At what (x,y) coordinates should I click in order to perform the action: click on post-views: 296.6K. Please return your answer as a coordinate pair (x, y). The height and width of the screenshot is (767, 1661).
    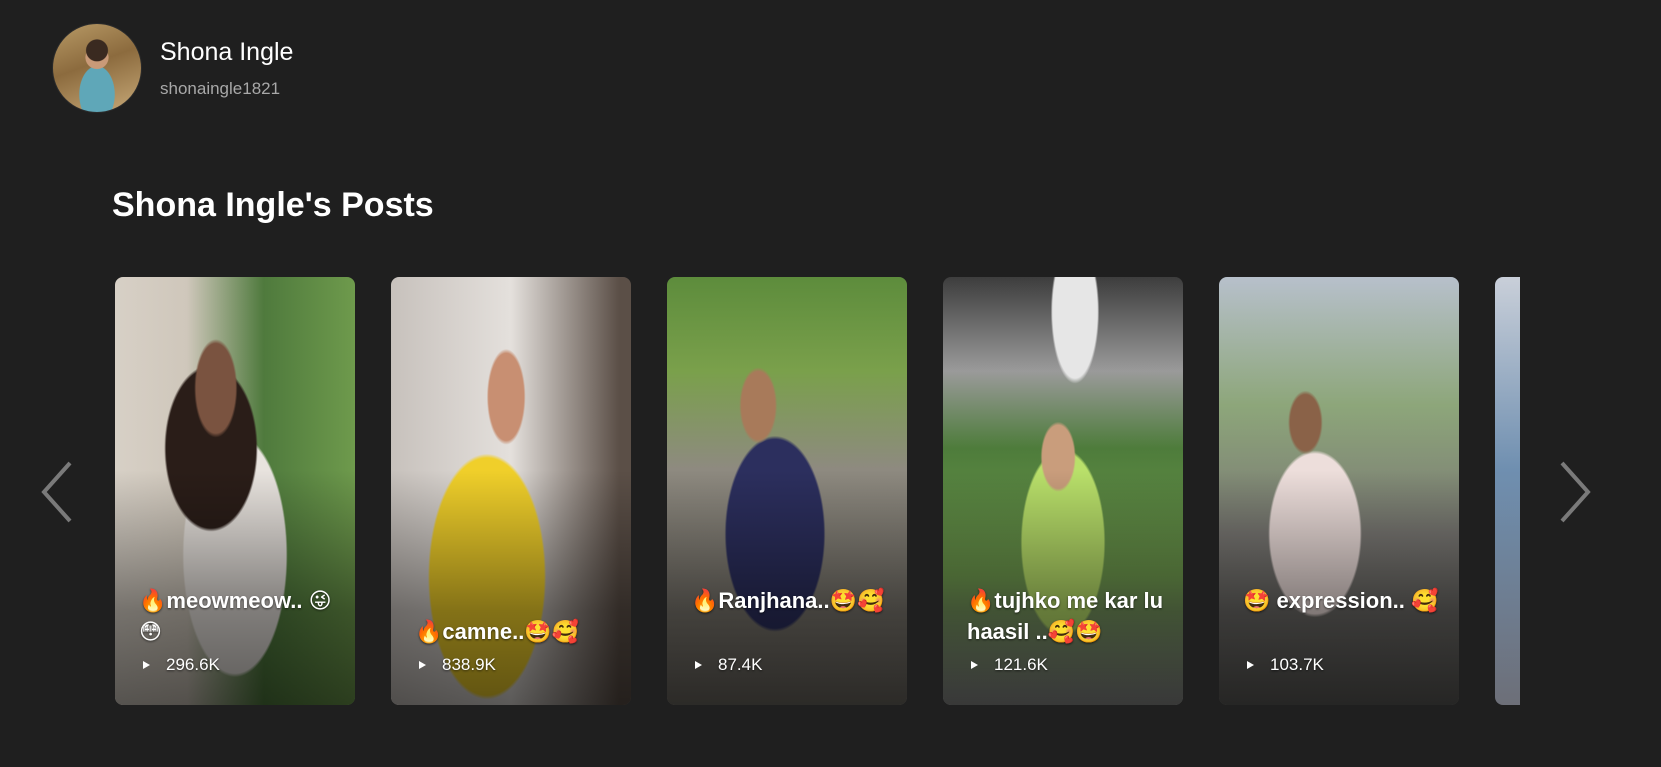
    Looking at the image, I should click on (181, 665).